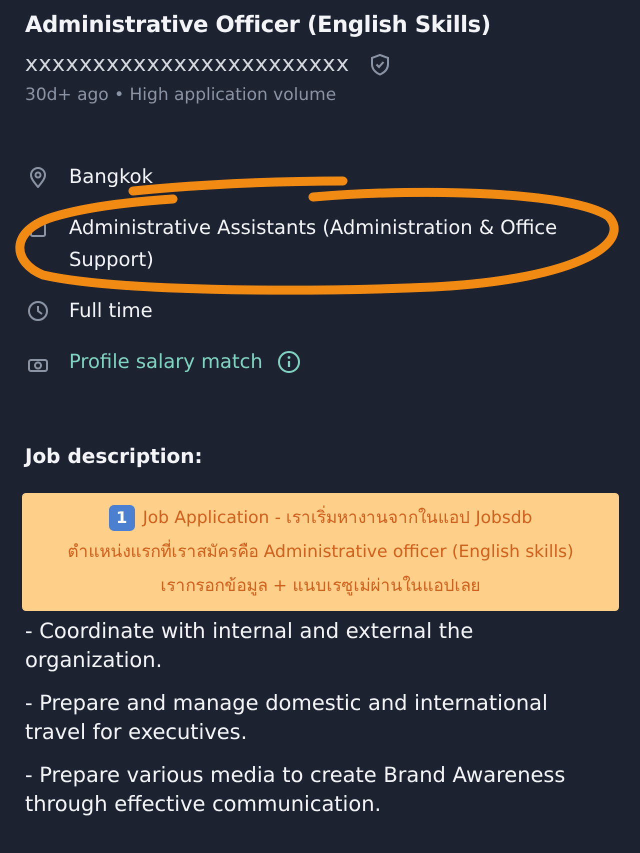  Describe the element at coordinates (38, 311) in the screenshot. I see `clock-icon` at that location.